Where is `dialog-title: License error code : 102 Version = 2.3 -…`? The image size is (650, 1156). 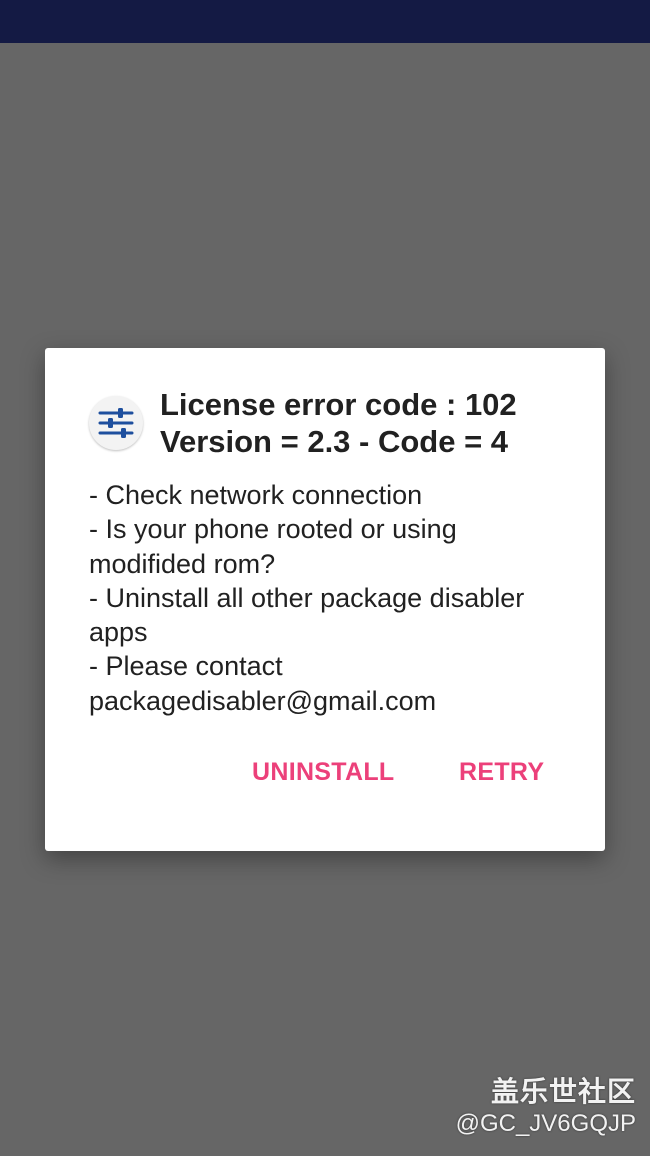 dialog-title: License error code : 102 Version = 2.3 -… is located at coordinates (338, 423).